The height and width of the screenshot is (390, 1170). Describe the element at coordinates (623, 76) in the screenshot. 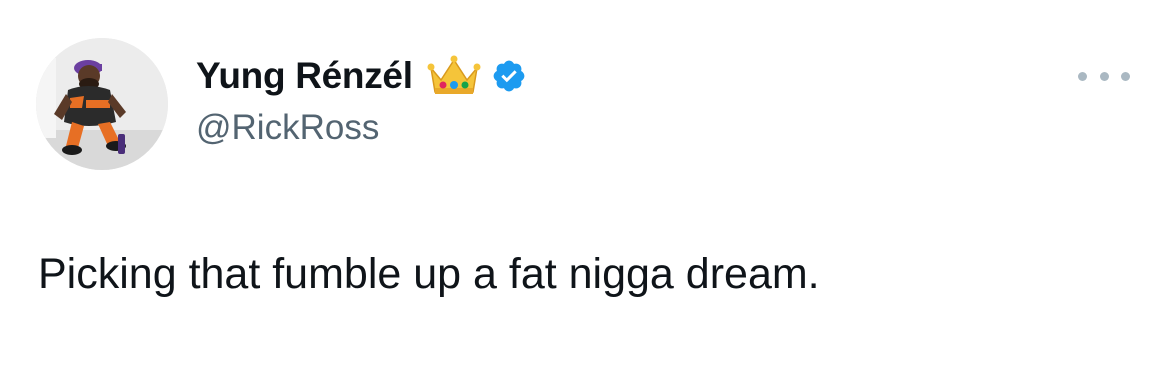

I see `name-row: Yung Rénzél` at that location.